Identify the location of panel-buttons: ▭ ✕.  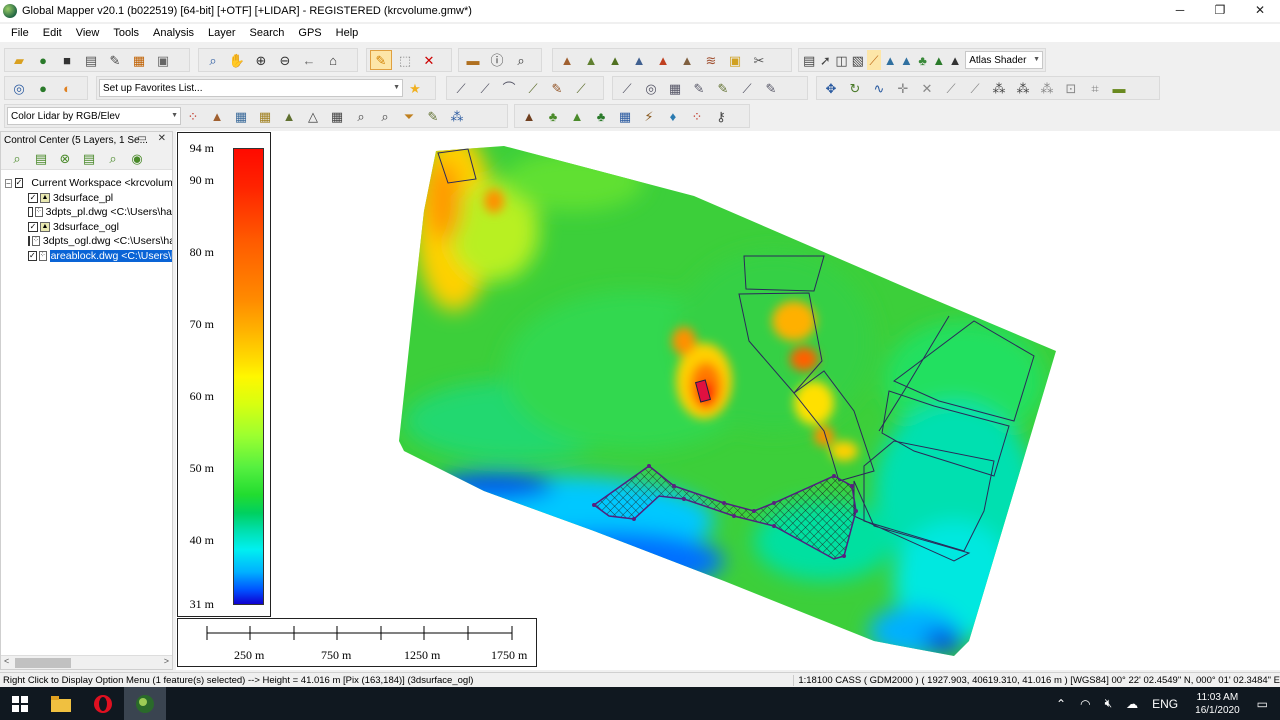
(153, 138).